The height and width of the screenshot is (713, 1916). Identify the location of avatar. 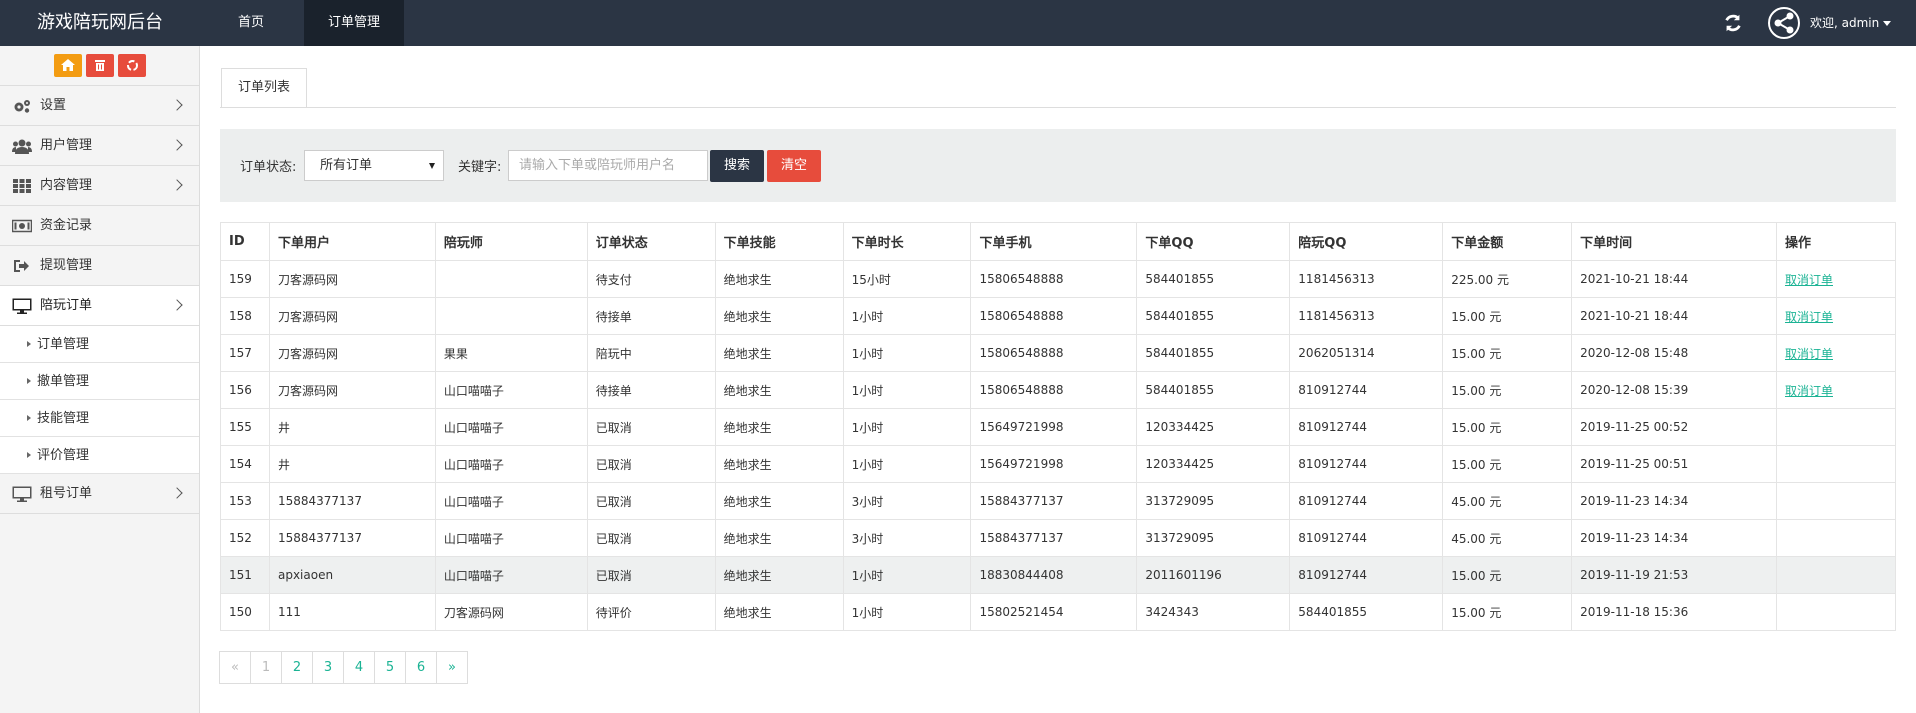
(1784, 23).